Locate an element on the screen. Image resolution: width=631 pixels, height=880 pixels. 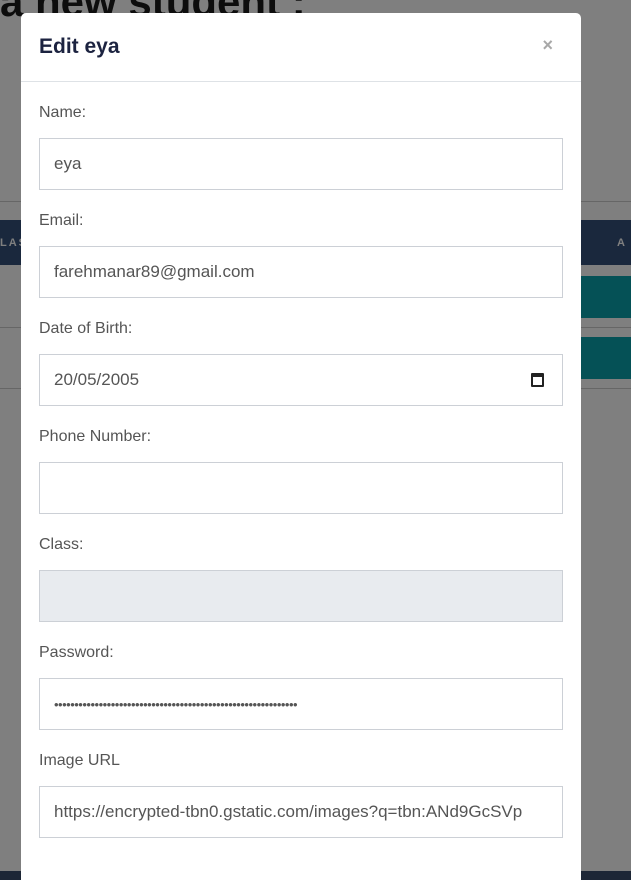
password-label: Password: is located at coordinates (76, 652).